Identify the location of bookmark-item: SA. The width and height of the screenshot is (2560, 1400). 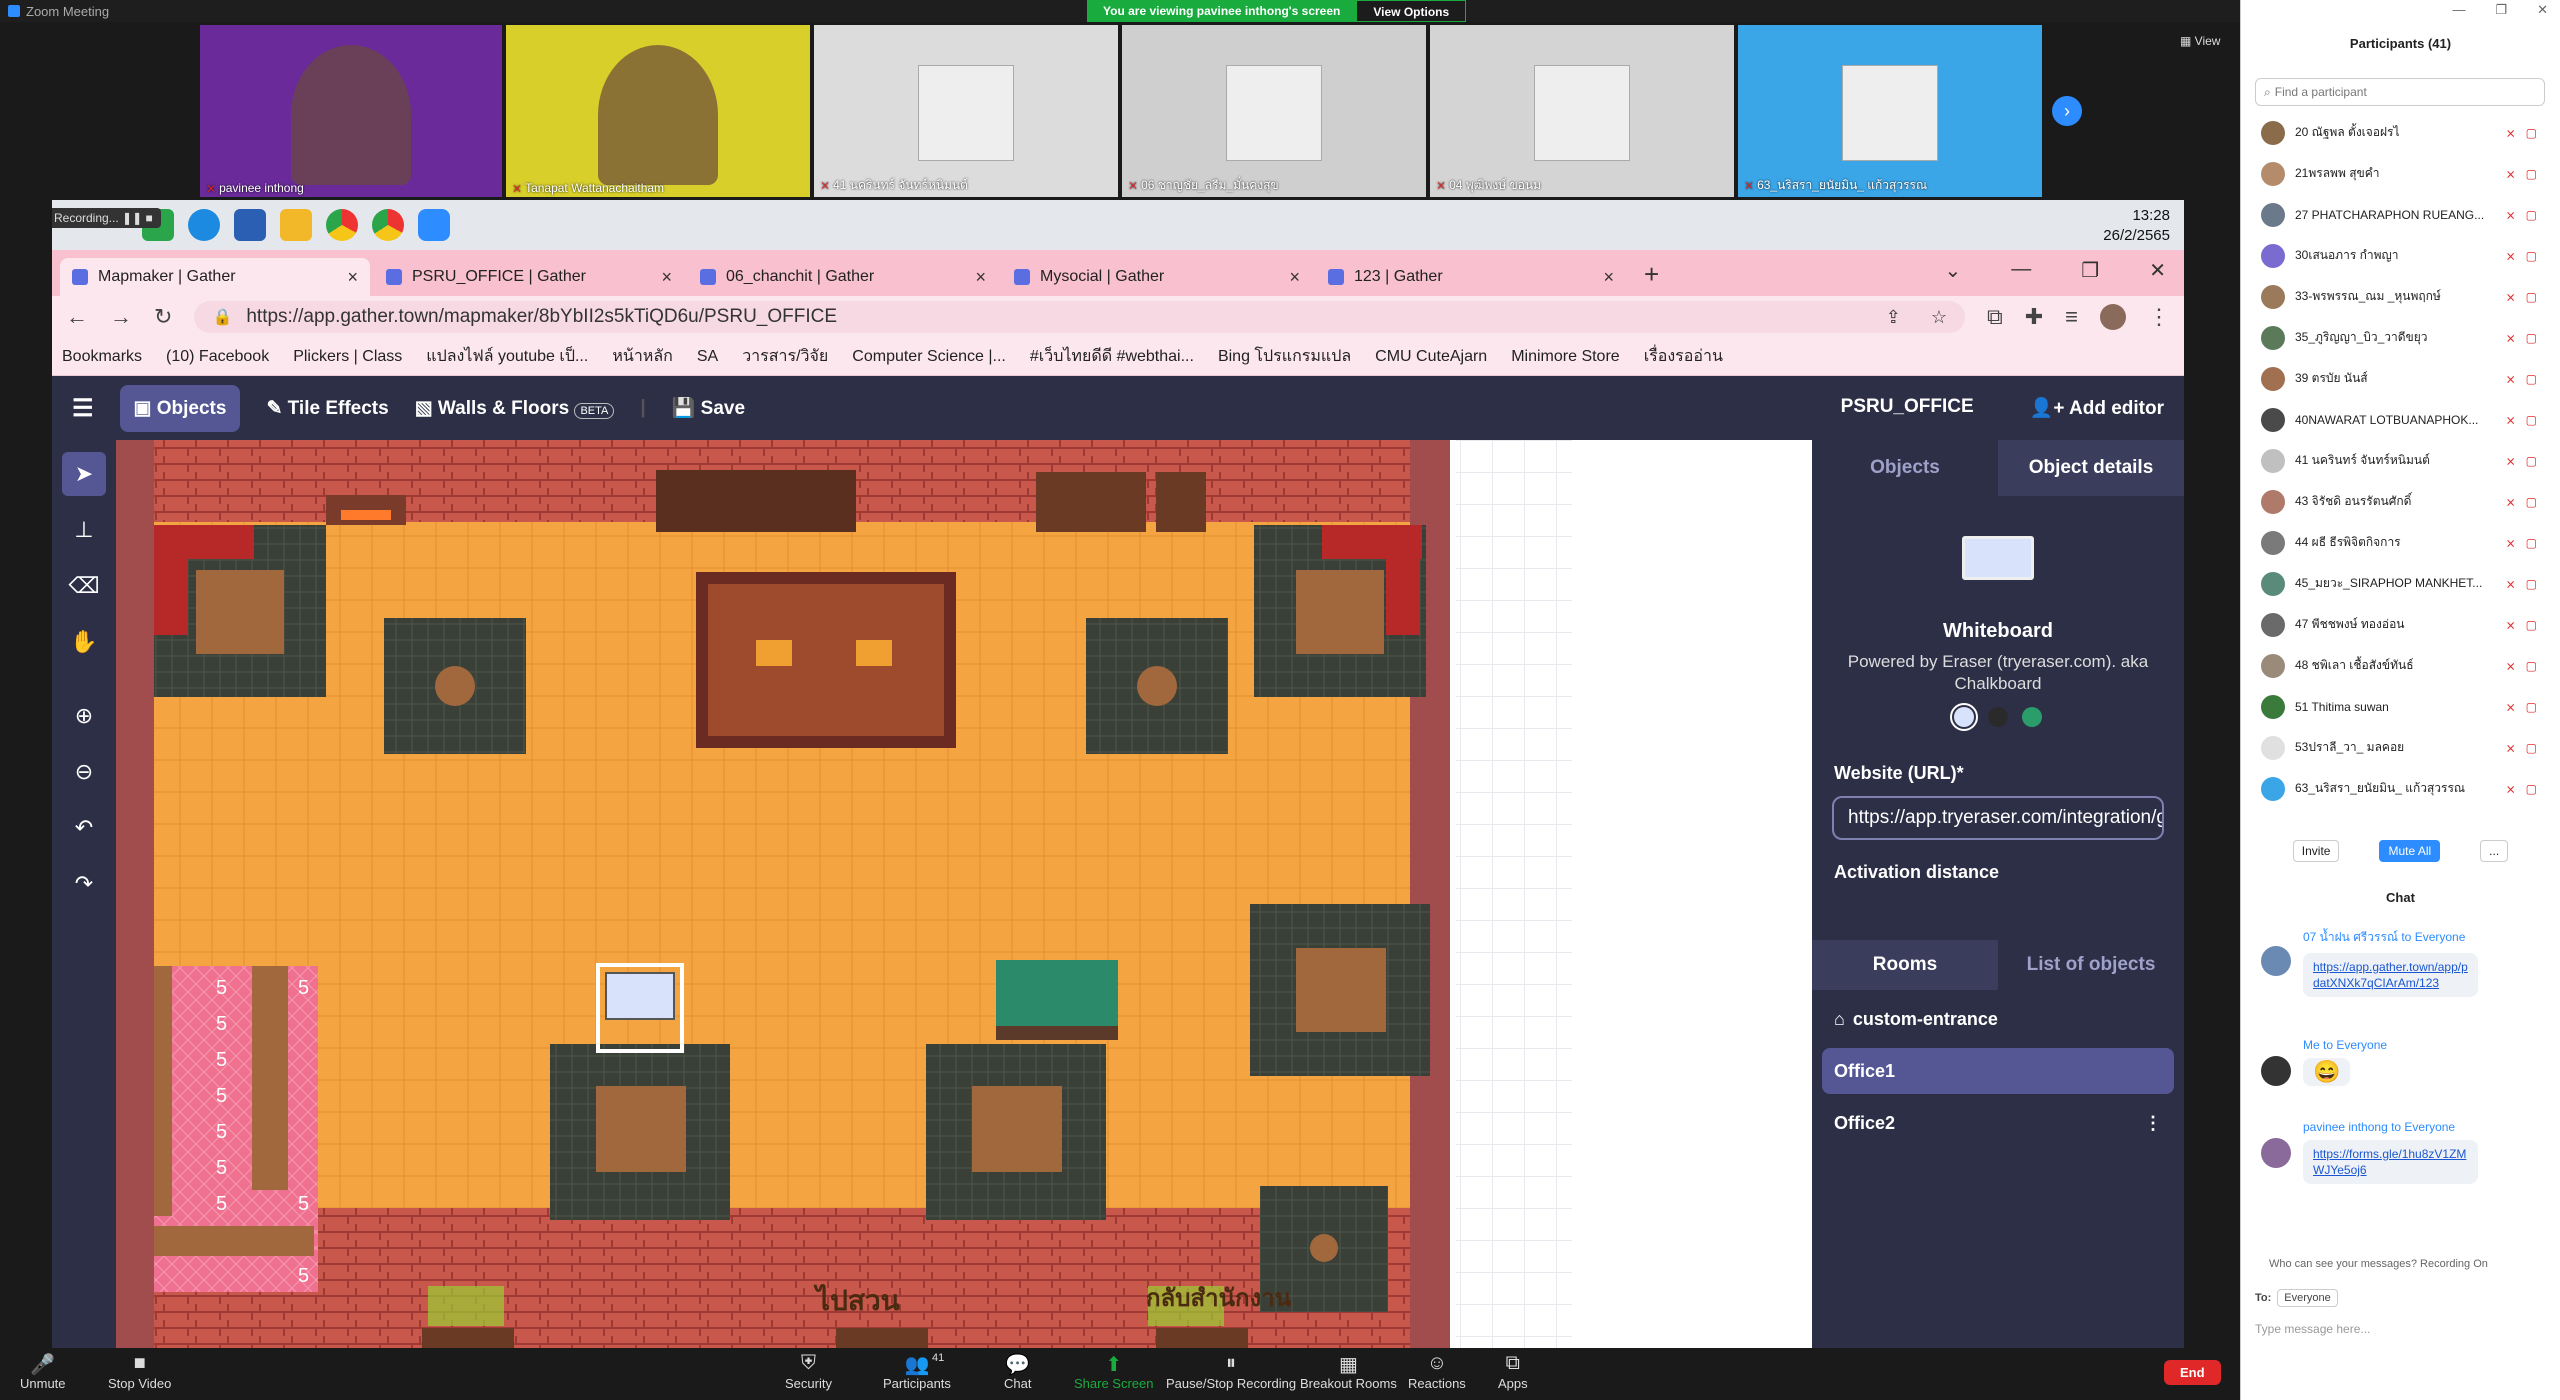
(707, 357).